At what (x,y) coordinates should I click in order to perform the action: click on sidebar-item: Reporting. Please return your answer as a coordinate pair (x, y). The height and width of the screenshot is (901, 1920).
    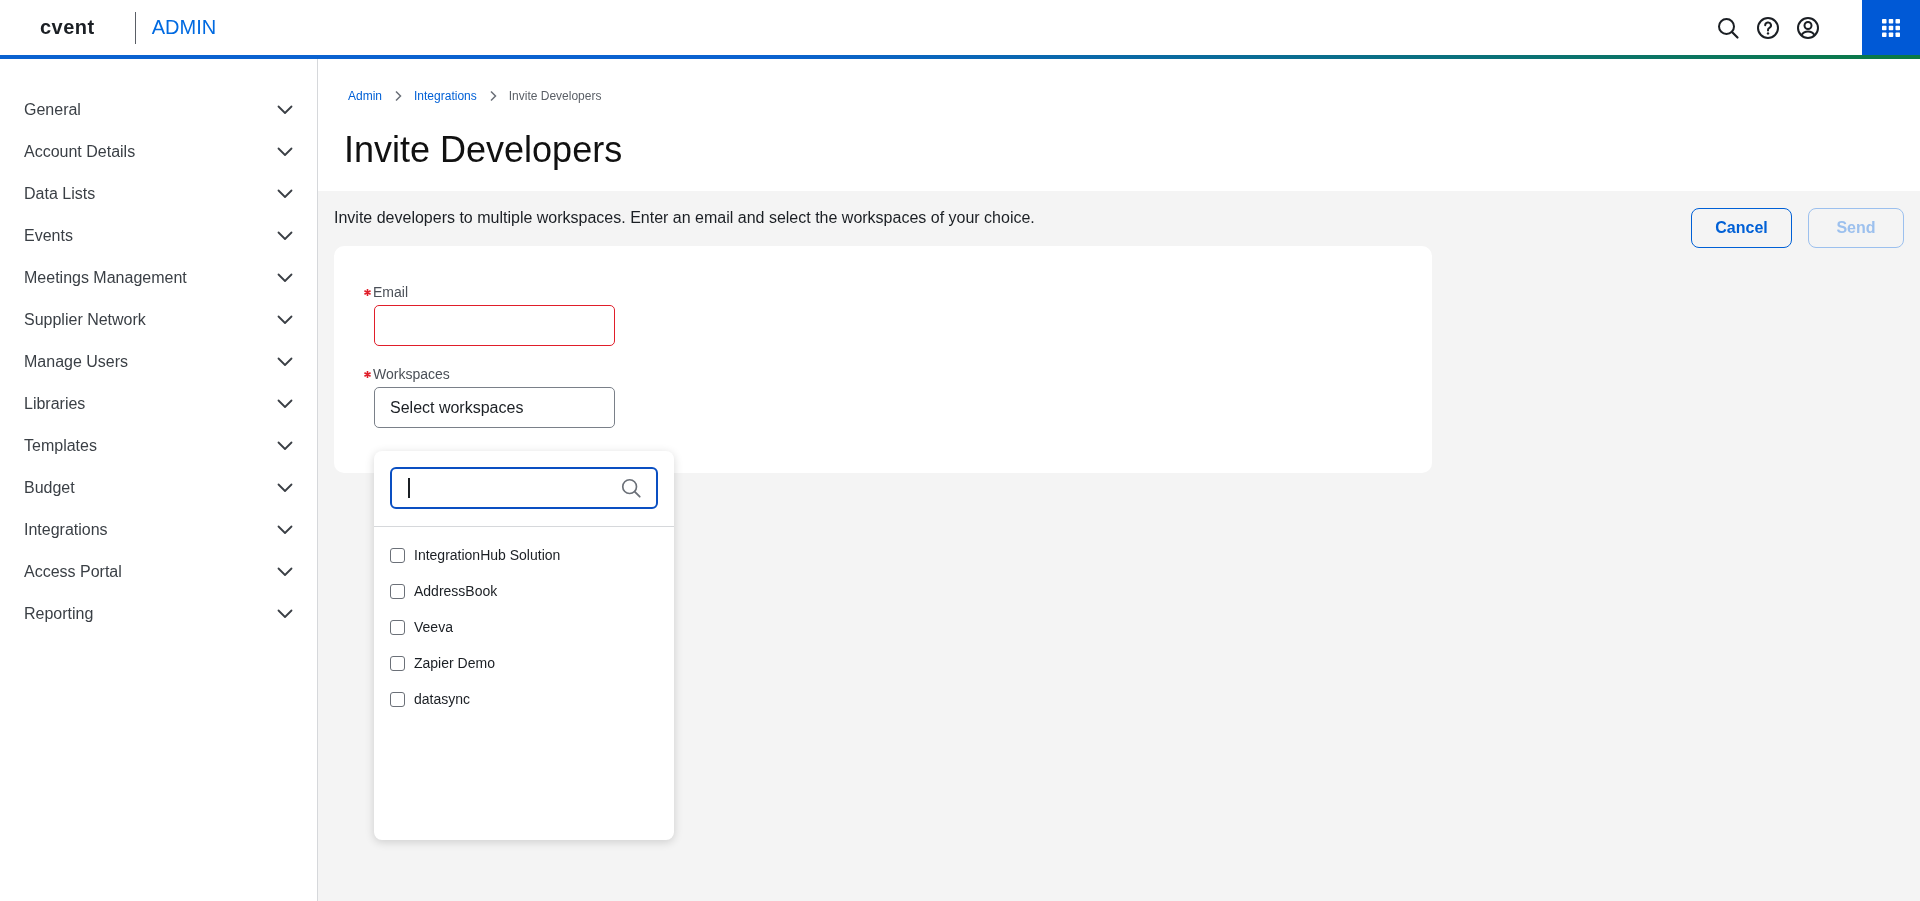
    Looking at the image, I should click on (158, 614).